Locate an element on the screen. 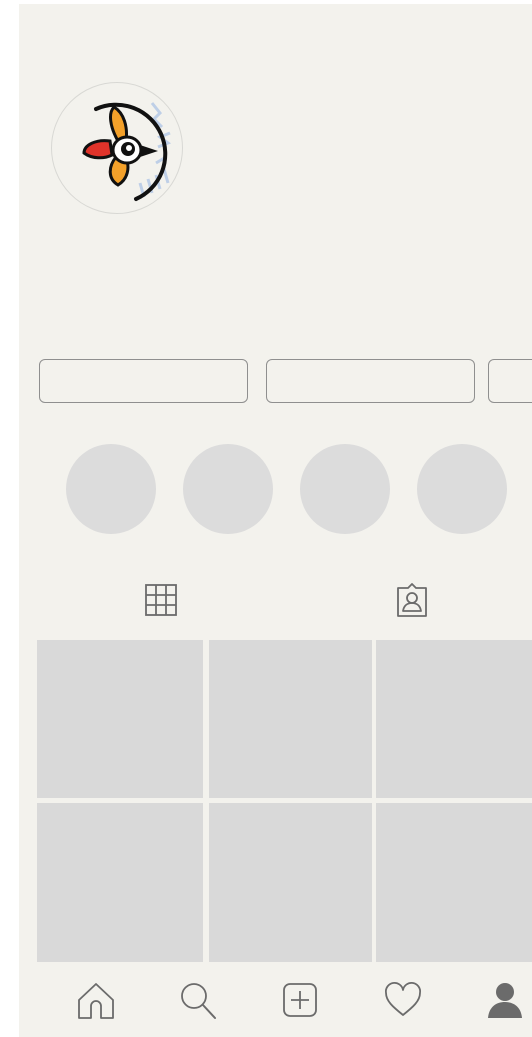 This screenshot has height=1037, width=532. nav-profile is located at coordinates (505, 1000).